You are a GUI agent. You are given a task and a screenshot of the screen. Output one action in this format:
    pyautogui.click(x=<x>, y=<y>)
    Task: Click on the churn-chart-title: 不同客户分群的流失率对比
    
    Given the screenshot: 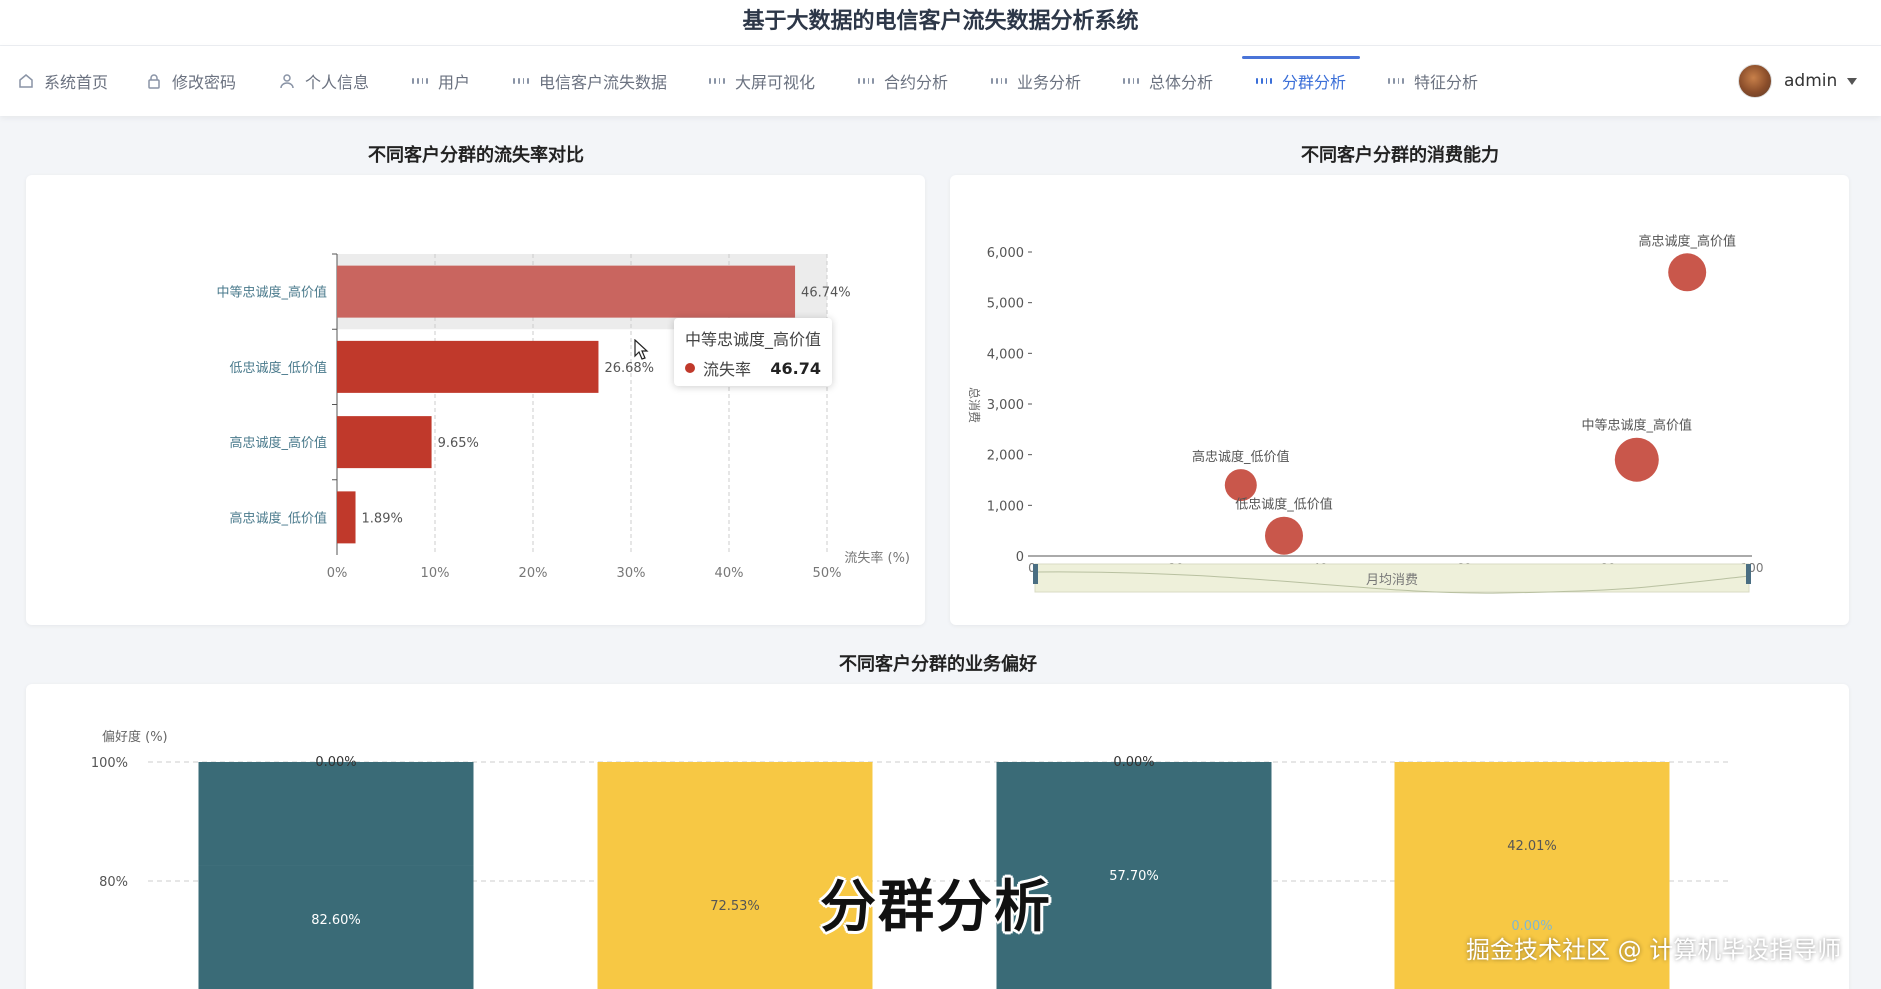 What is the action you would take?
    pyautogui.click(x=476, y=155)
    